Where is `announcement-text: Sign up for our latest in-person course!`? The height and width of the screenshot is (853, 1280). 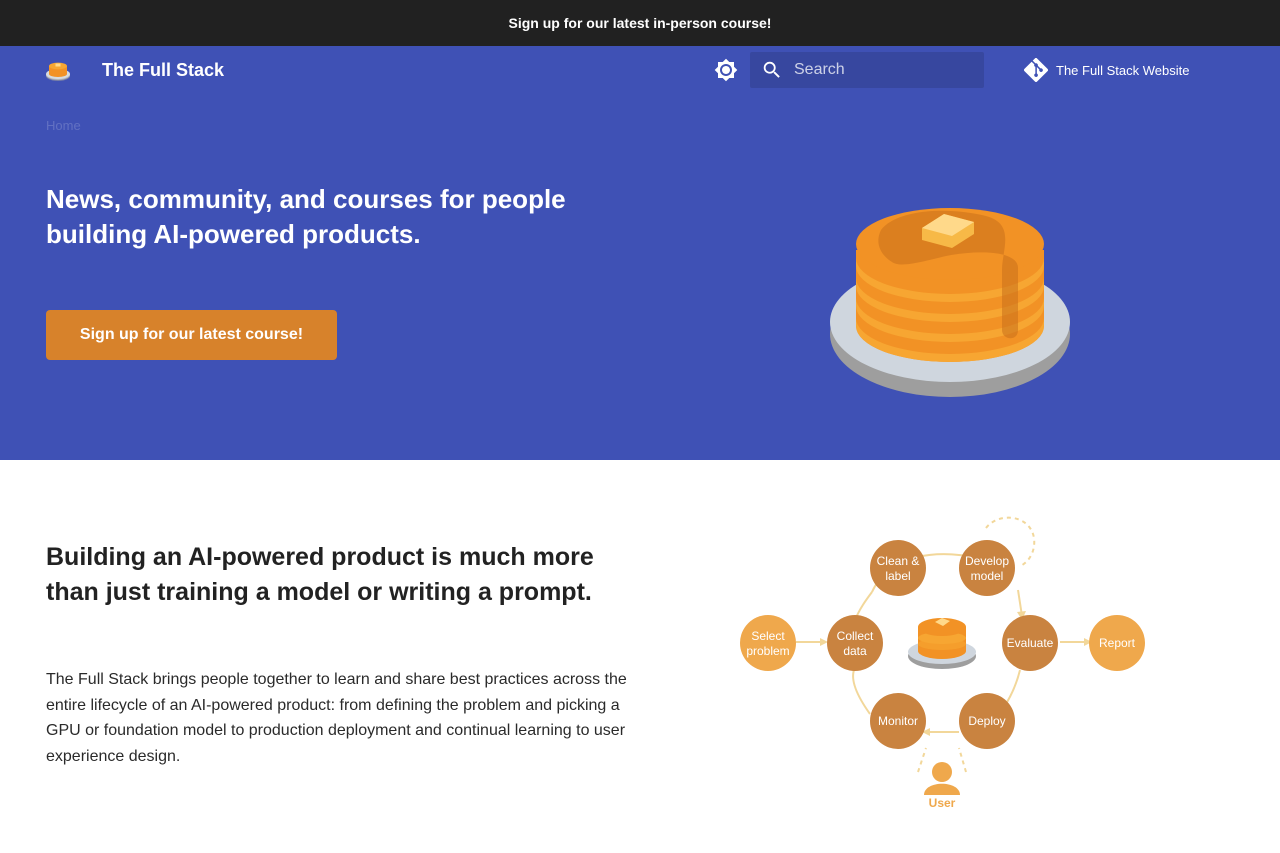
announcement-text: Sign up for our latest in-person course! is located at coordinates (640, 23).